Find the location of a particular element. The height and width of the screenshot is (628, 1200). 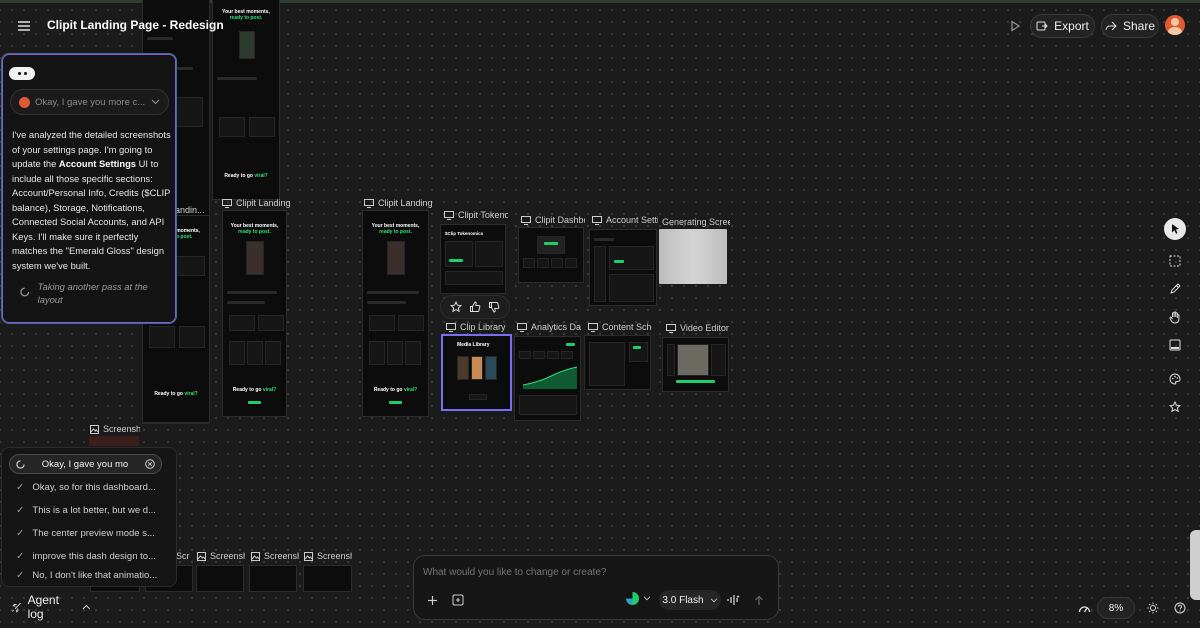

marquee-select-tool is located at coordinates (1175, 261).